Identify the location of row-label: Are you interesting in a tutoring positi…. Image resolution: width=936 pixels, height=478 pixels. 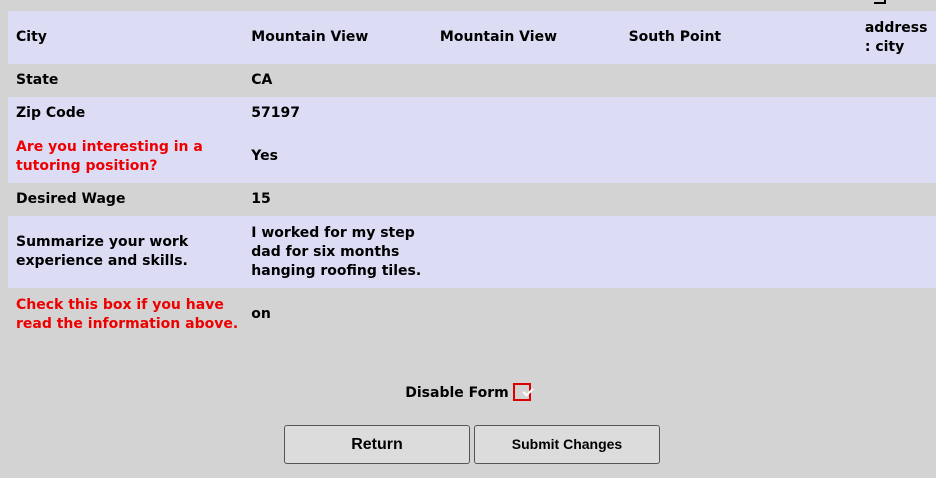
(126, 156).